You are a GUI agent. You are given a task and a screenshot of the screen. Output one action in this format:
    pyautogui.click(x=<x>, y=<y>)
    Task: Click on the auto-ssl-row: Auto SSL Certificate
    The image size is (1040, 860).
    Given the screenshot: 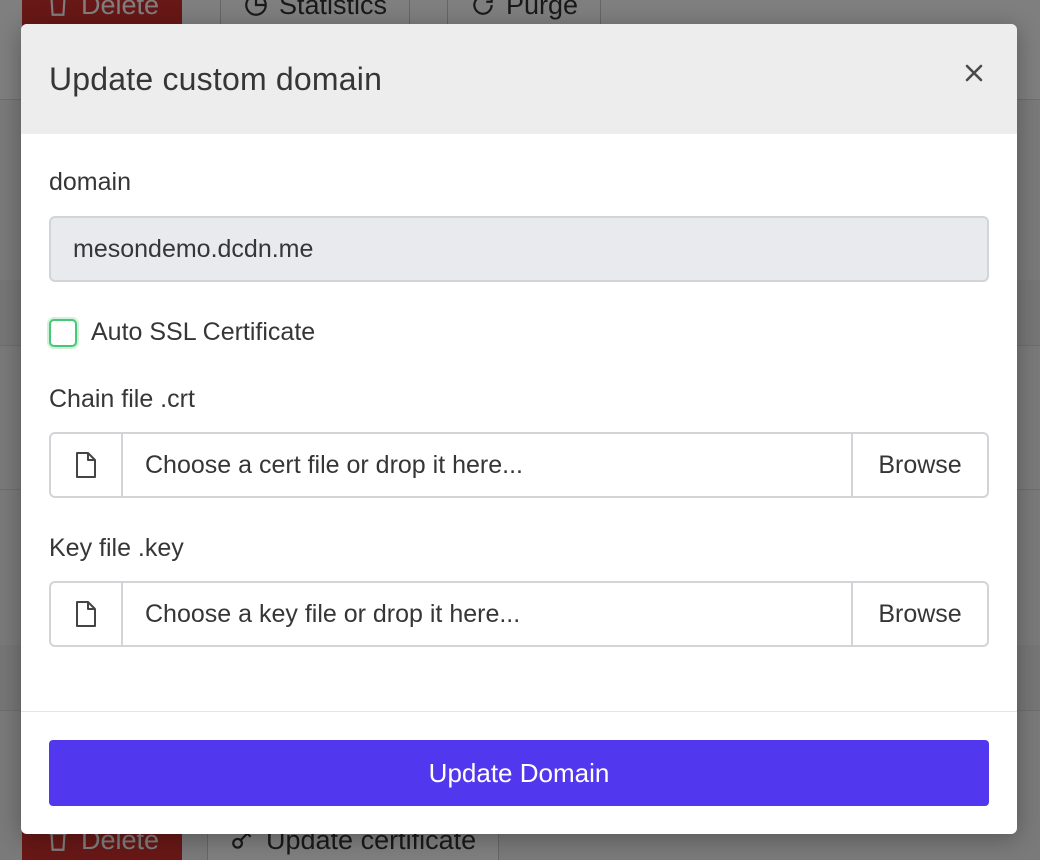 What is the action you would take?
    pyautogui.click(x=519, y=332)
    